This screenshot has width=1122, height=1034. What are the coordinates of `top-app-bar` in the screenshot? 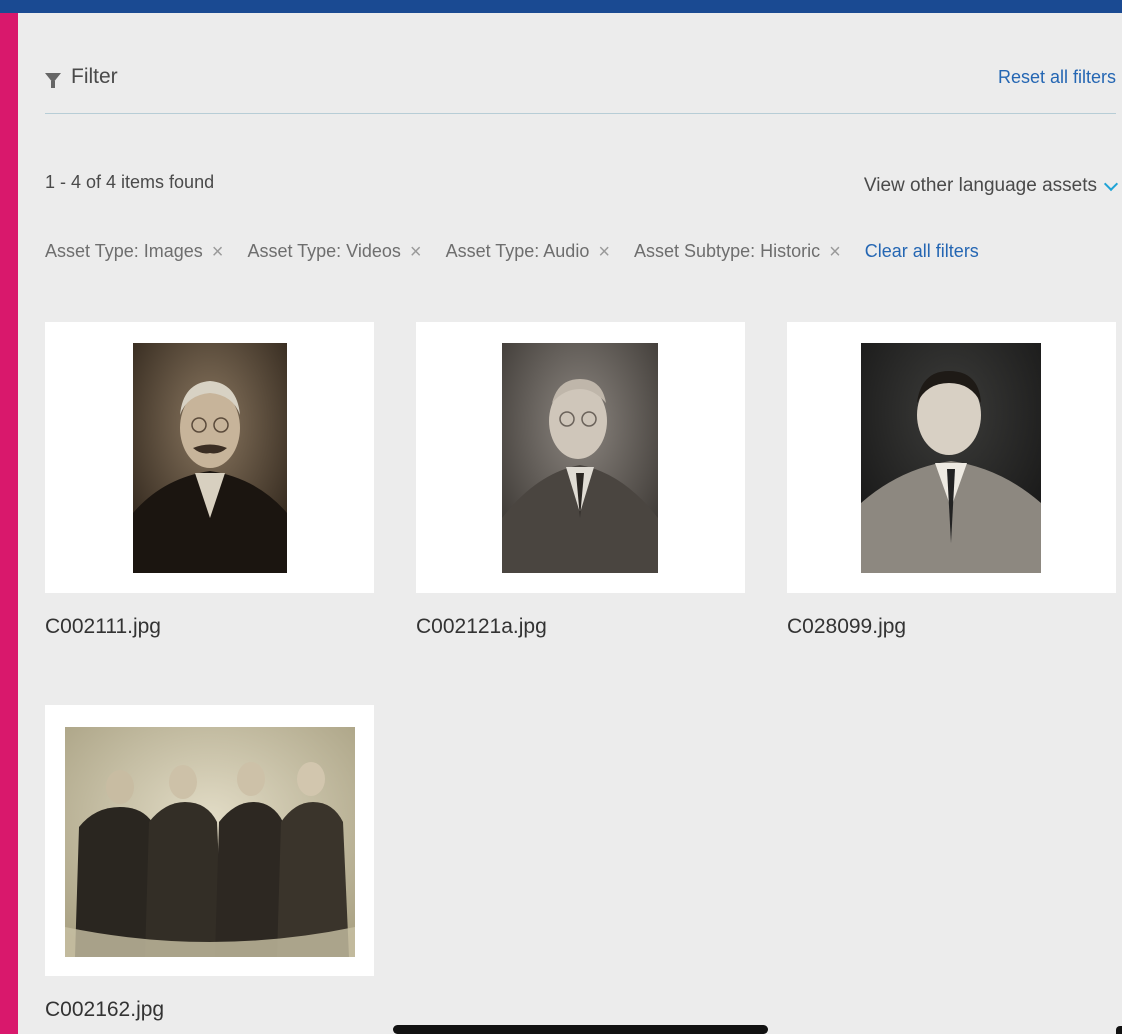 It's located at (561, 6).